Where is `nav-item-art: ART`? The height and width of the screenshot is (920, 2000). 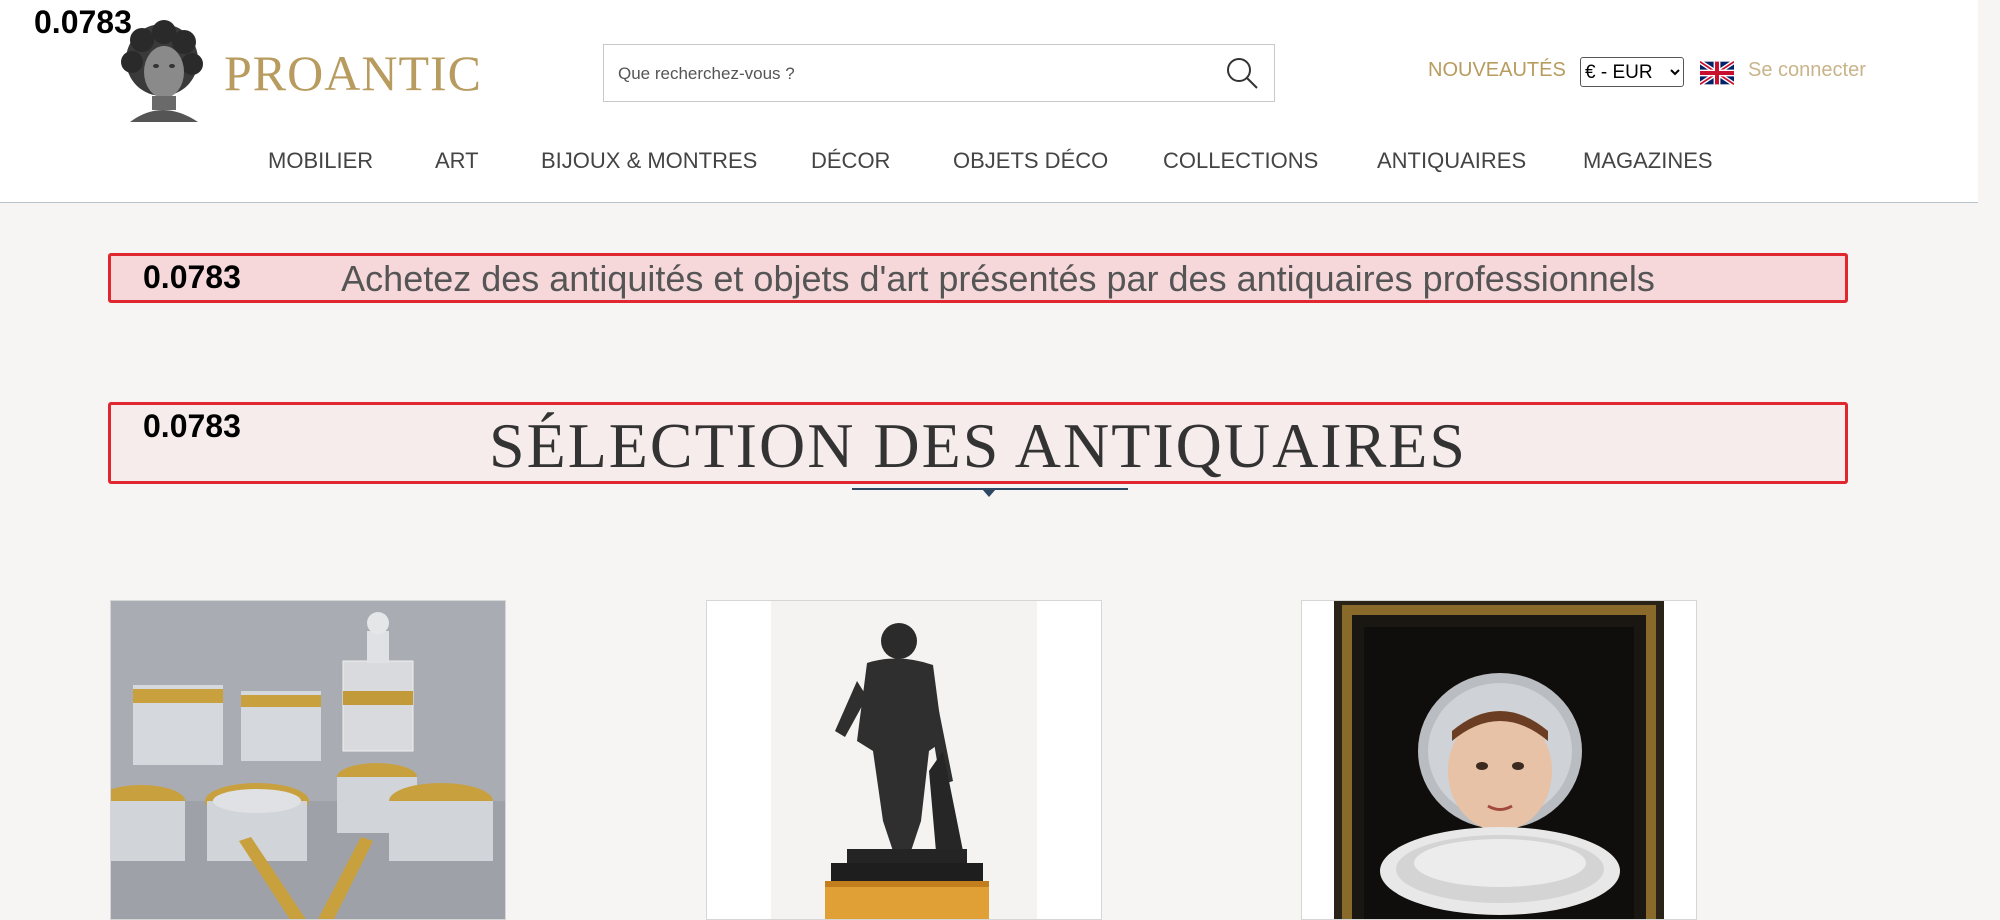
nav-item-art: ART is located at coordinates (457, 161).